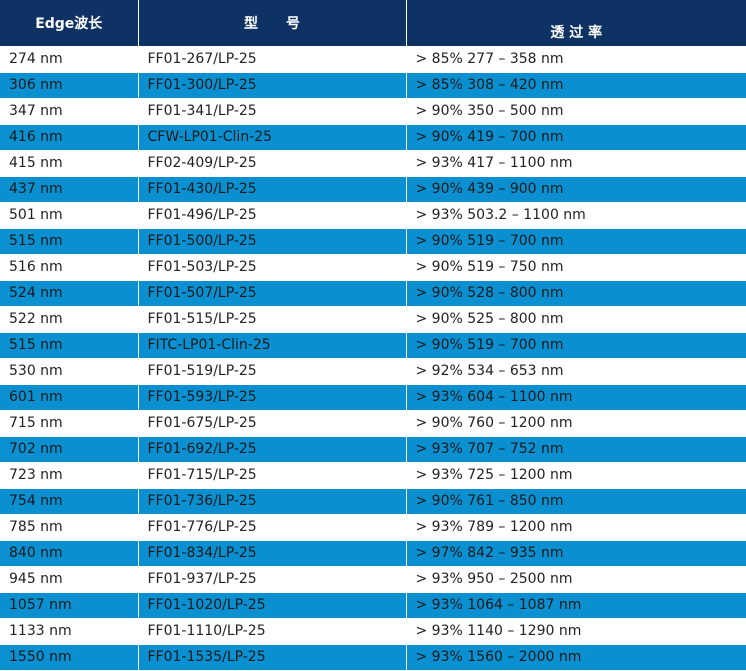 The width and height of the screenshot is (746, 671). I want to click on transmission-cell: > 93% 417 – 1100 nm, so click(576, 163).